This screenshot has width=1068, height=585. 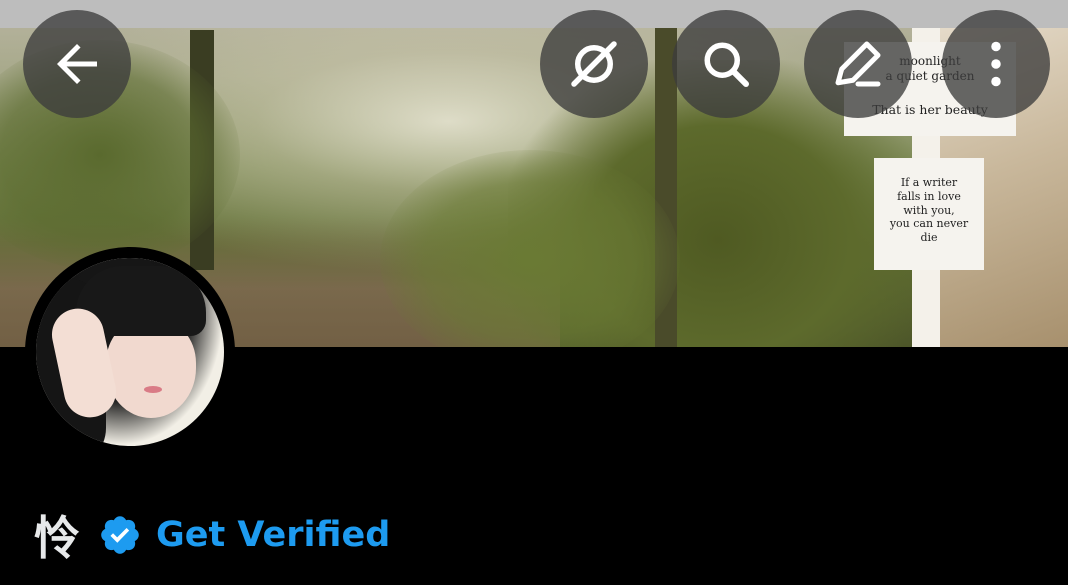 I want to click on verified-badge-icon, so click(x=120, y=535).